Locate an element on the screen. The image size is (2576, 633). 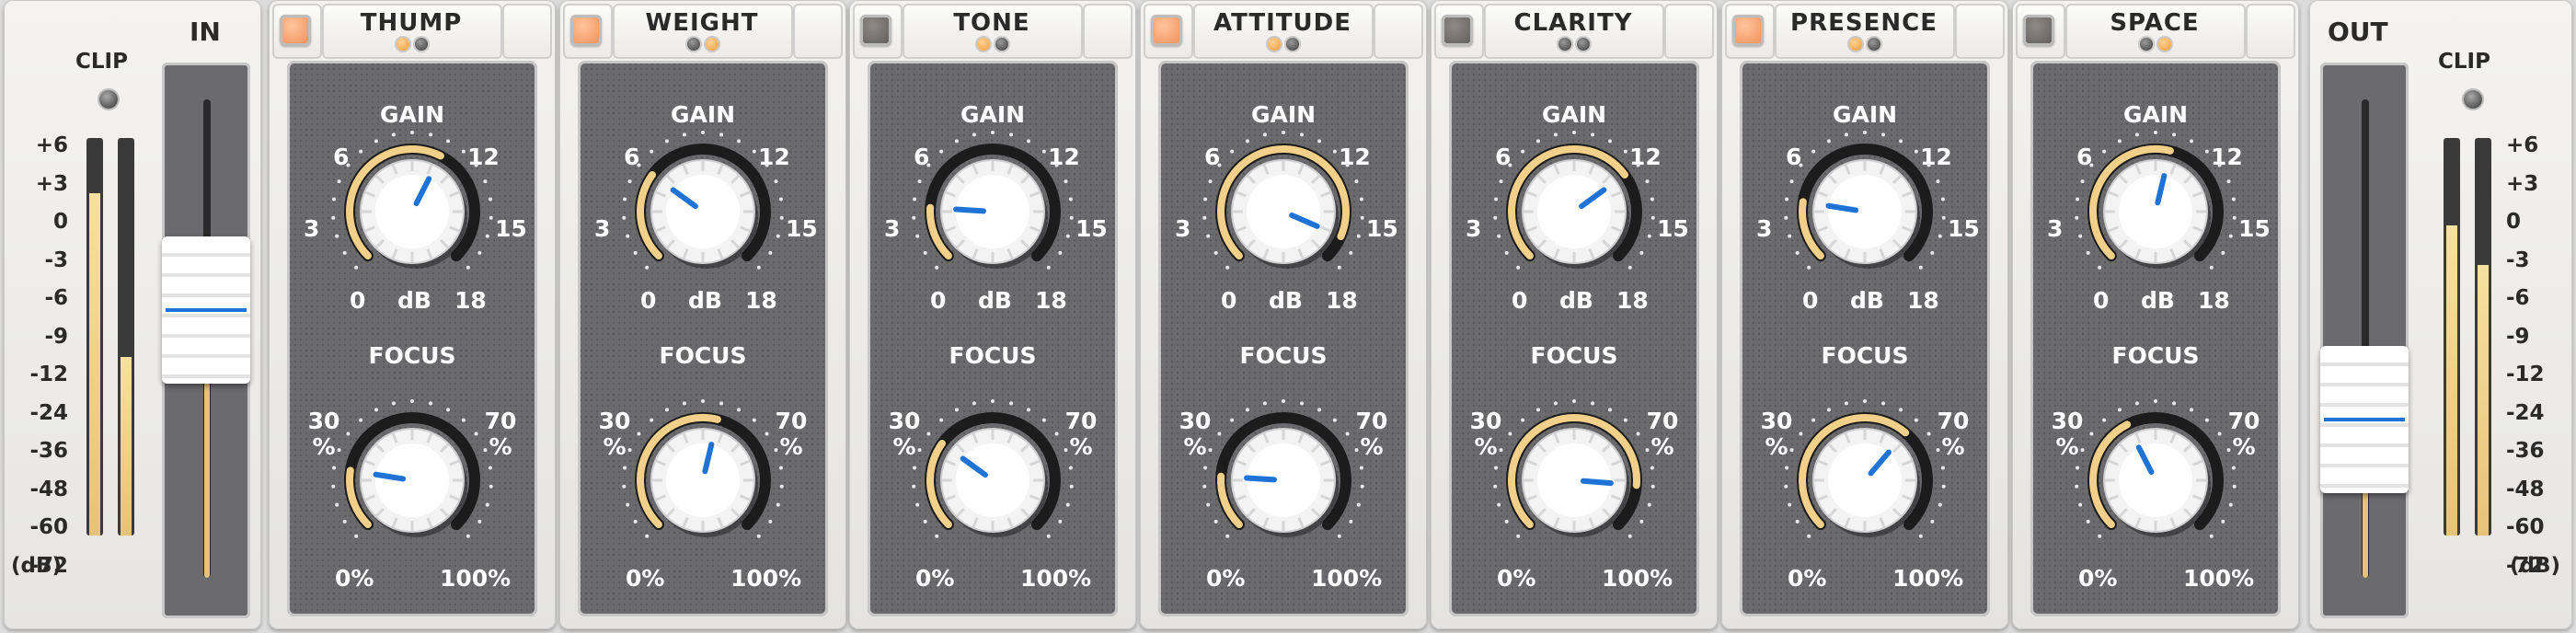
meter-scale-tick: +3 is located at coordinates (2522, 183).